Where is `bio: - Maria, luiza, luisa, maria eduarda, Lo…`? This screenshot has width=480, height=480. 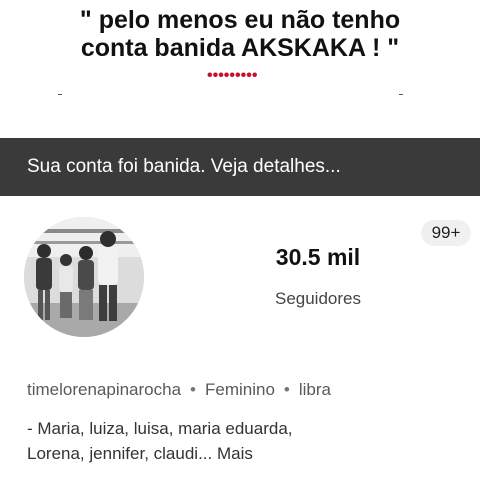 bio: - Maria, luiza, luisa, maria eduarda, Lo… is located at coordinates (242, 441).